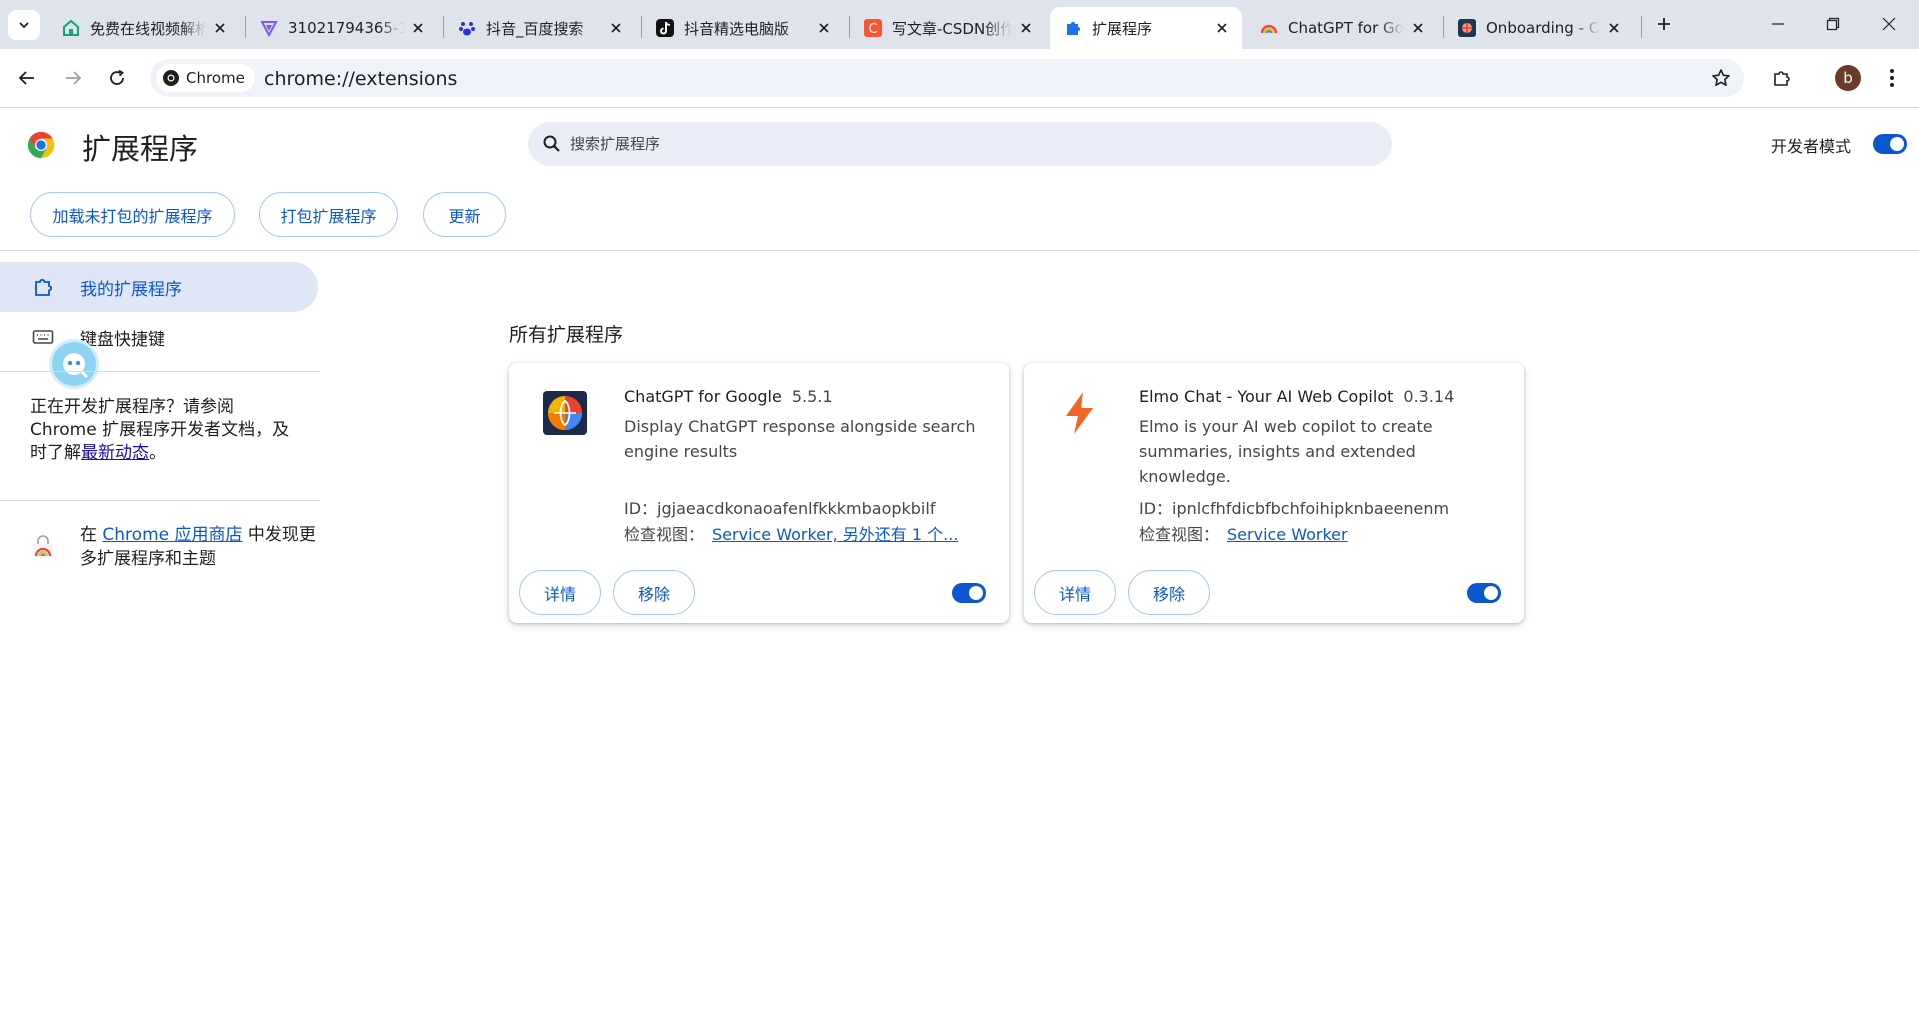 The height and width of the screenshot is (1017, 1919). Describe the element at coordinates (1122, 28) in the screenshot. I see `tab-title: 扩展程序` at that location.